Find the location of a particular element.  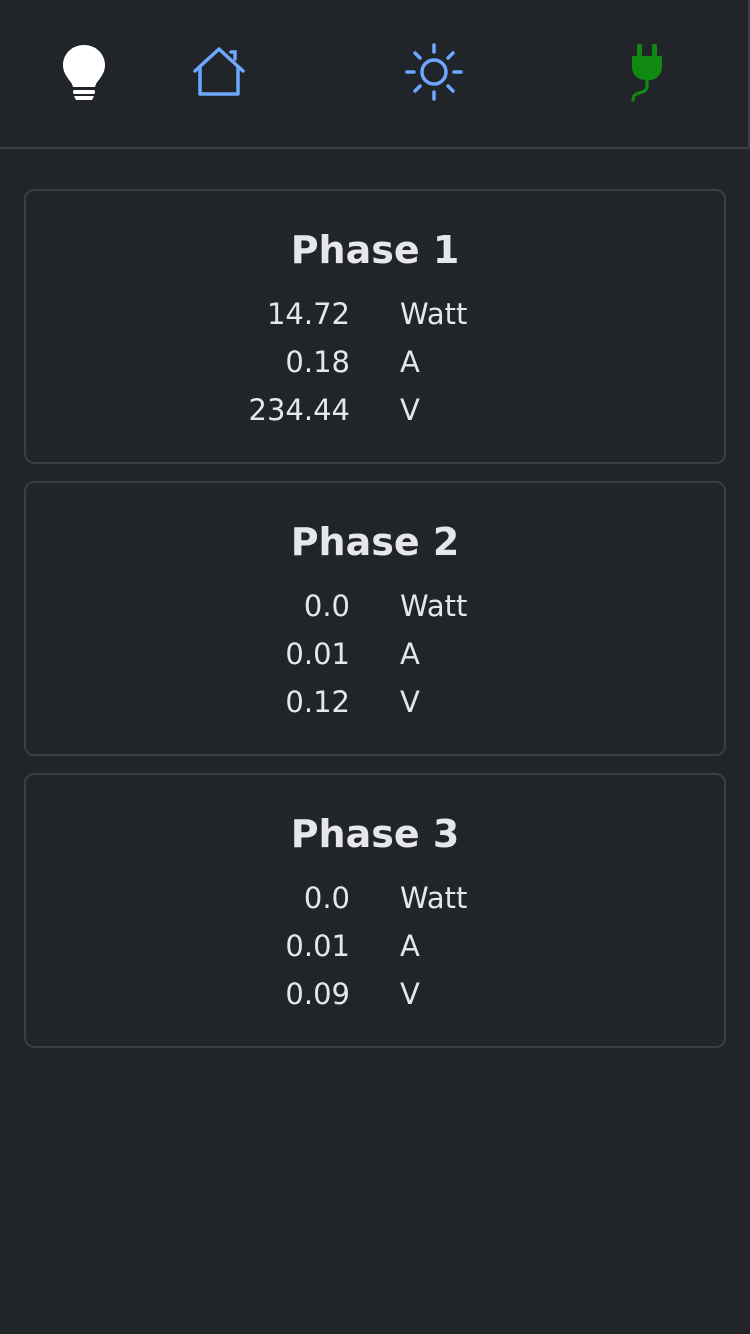

lightbulb-icon is located at coordinates (84, 72).